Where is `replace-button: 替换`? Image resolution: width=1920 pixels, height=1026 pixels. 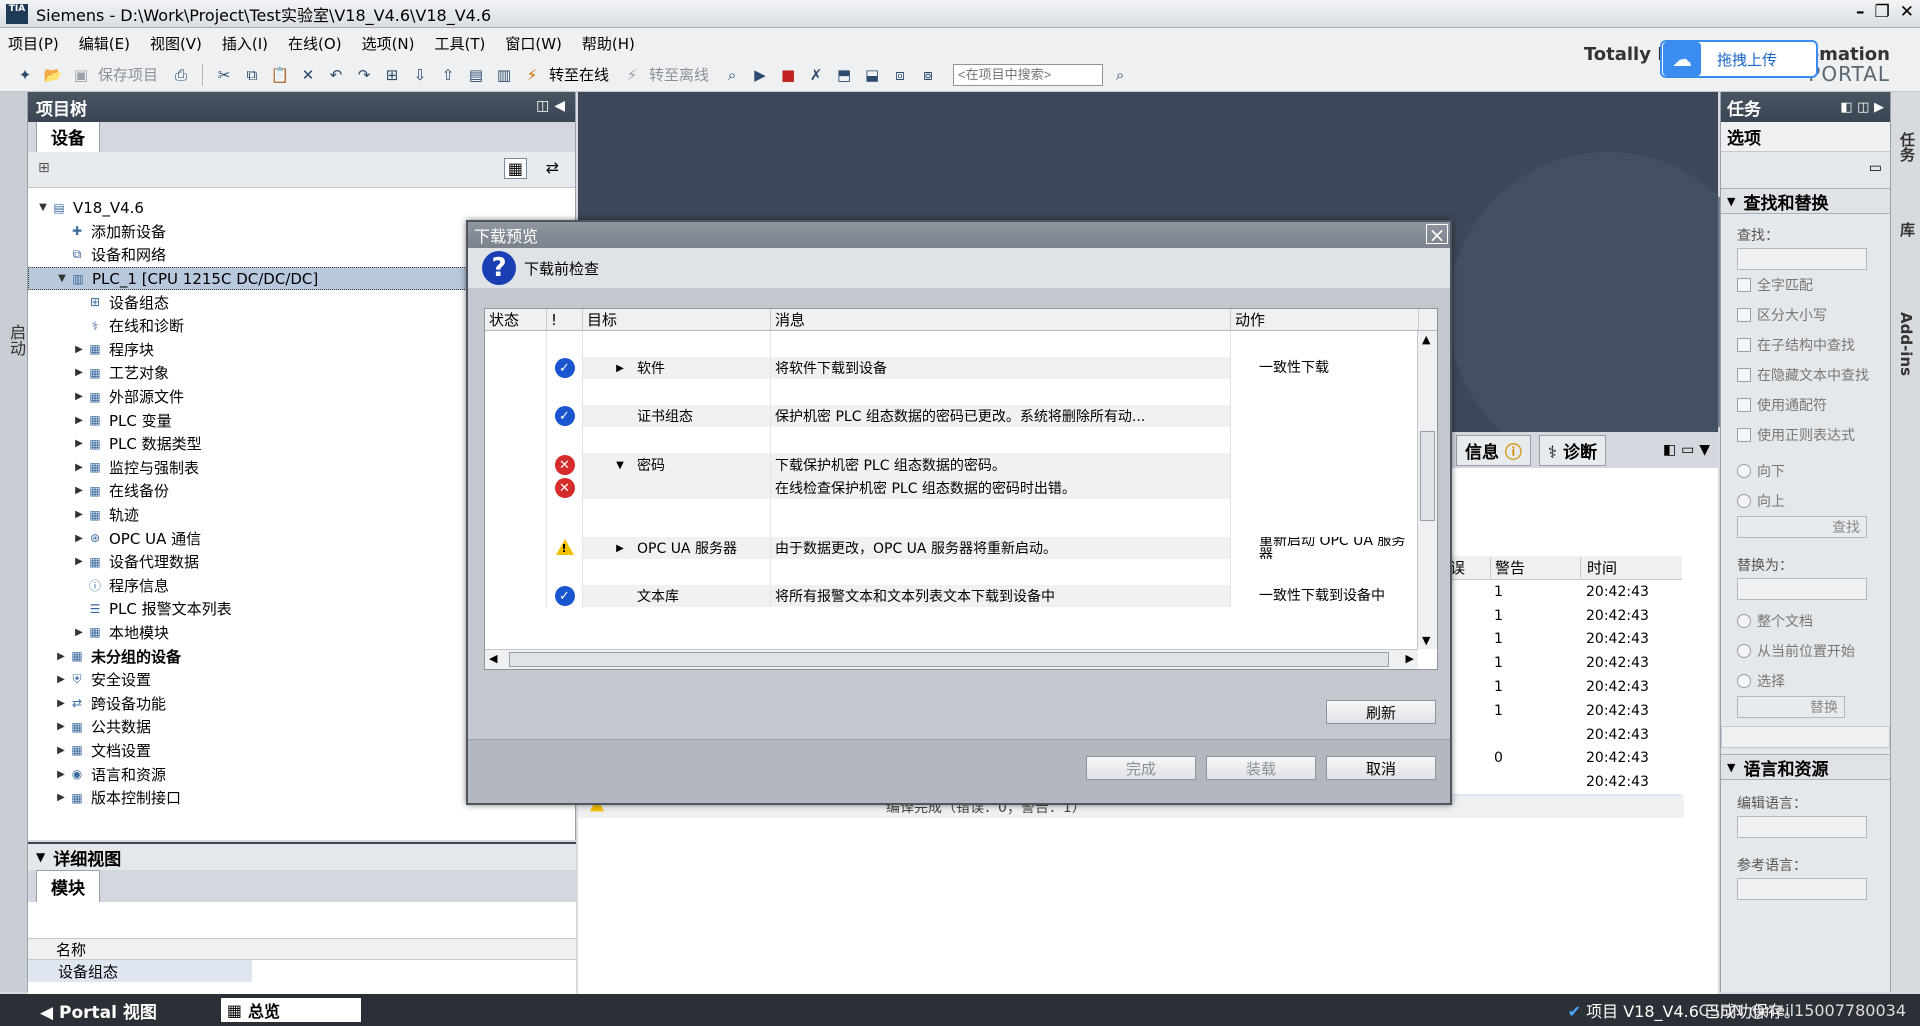 replace-button: 替换 is located at coordinates (1791, 707).